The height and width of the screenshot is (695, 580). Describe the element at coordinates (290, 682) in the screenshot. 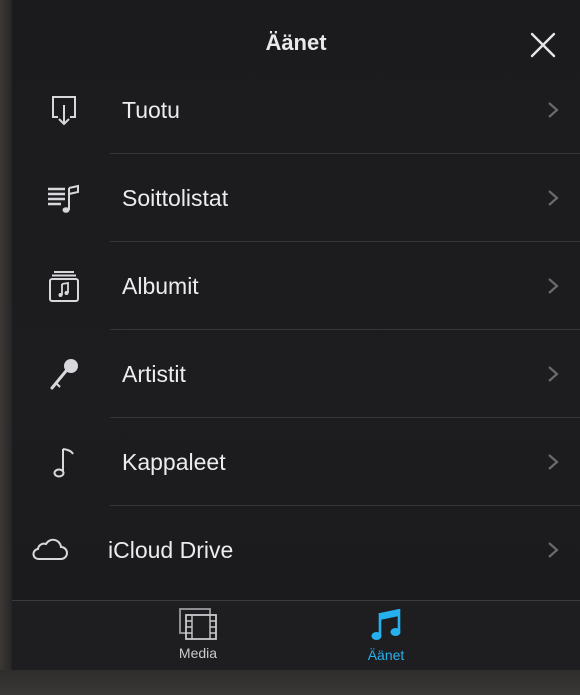

I see `device-bezel` at that location.